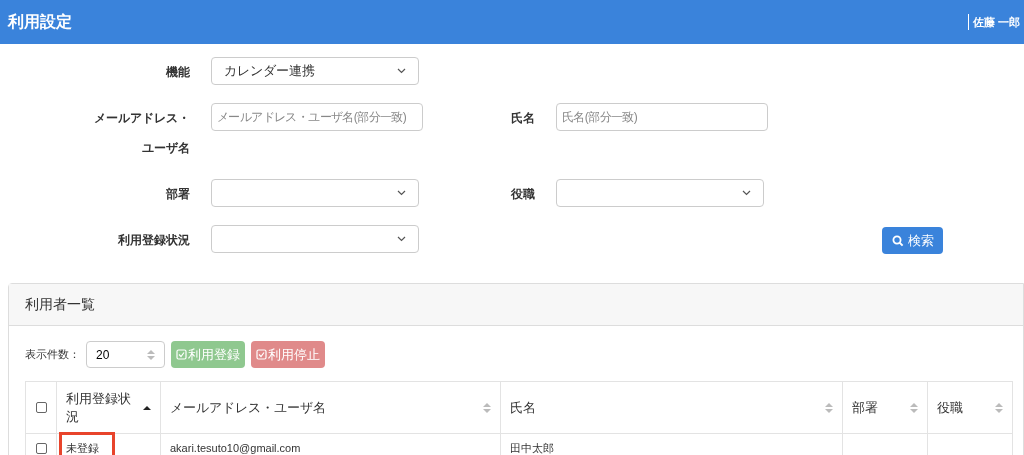  Describe the element at coordinates (970, 407) in the screenshot. I see `column-header: 役職` at that location.